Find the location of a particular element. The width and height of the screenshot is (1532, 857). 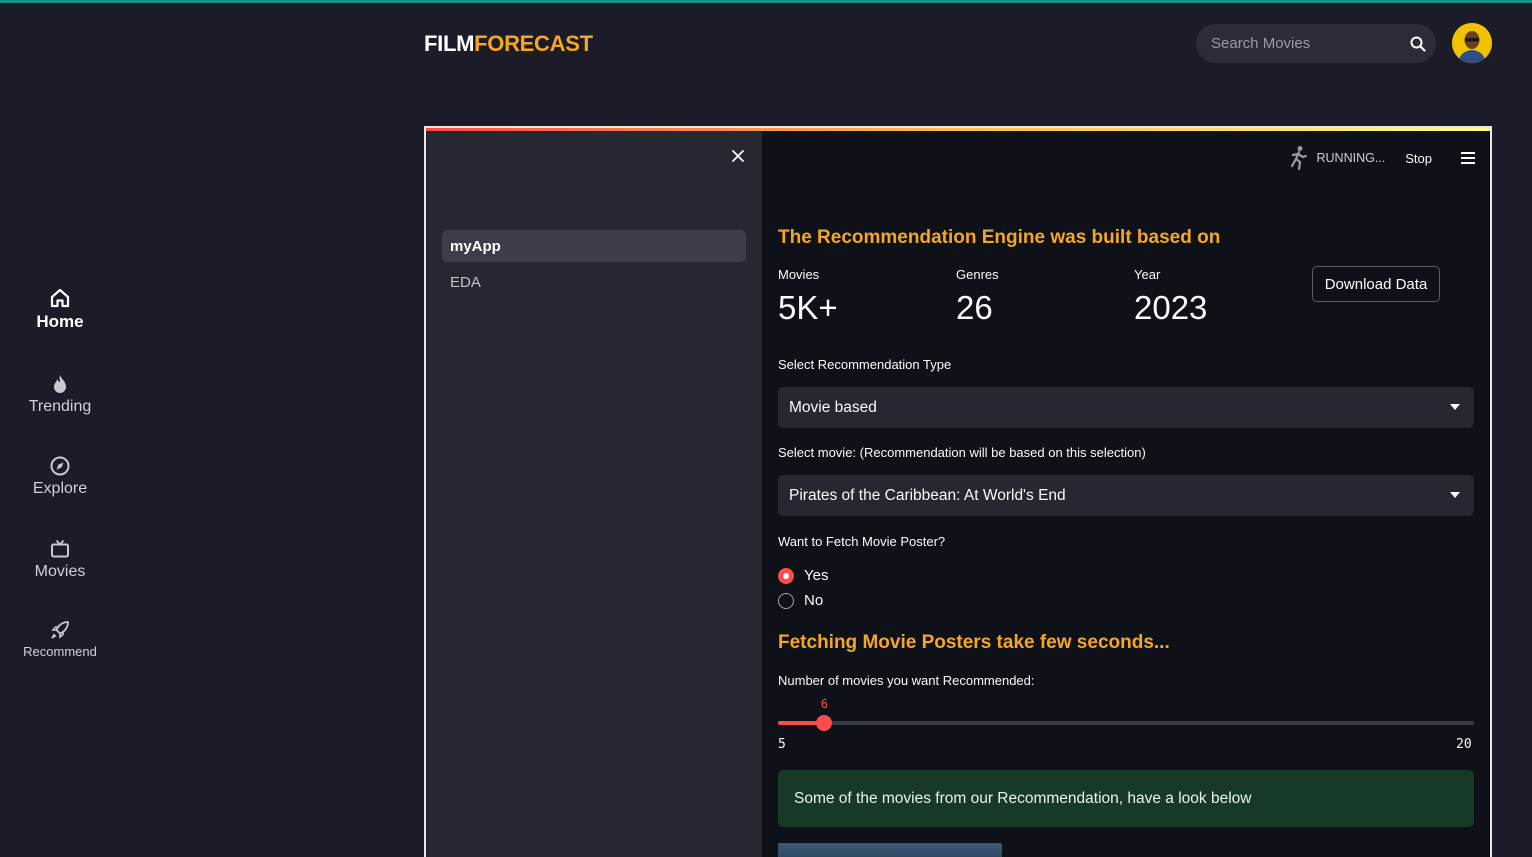

radio-no-label: No is located at coordinates (814, 600).